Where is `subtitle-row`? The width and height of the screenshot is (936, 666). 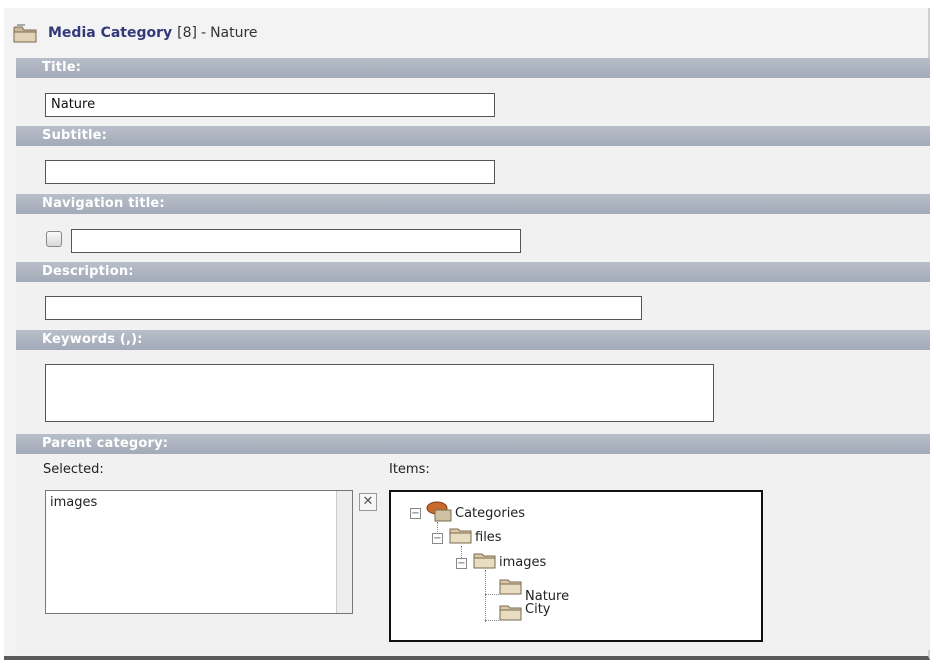 subtitle-row is located at coordinates (473, 170).